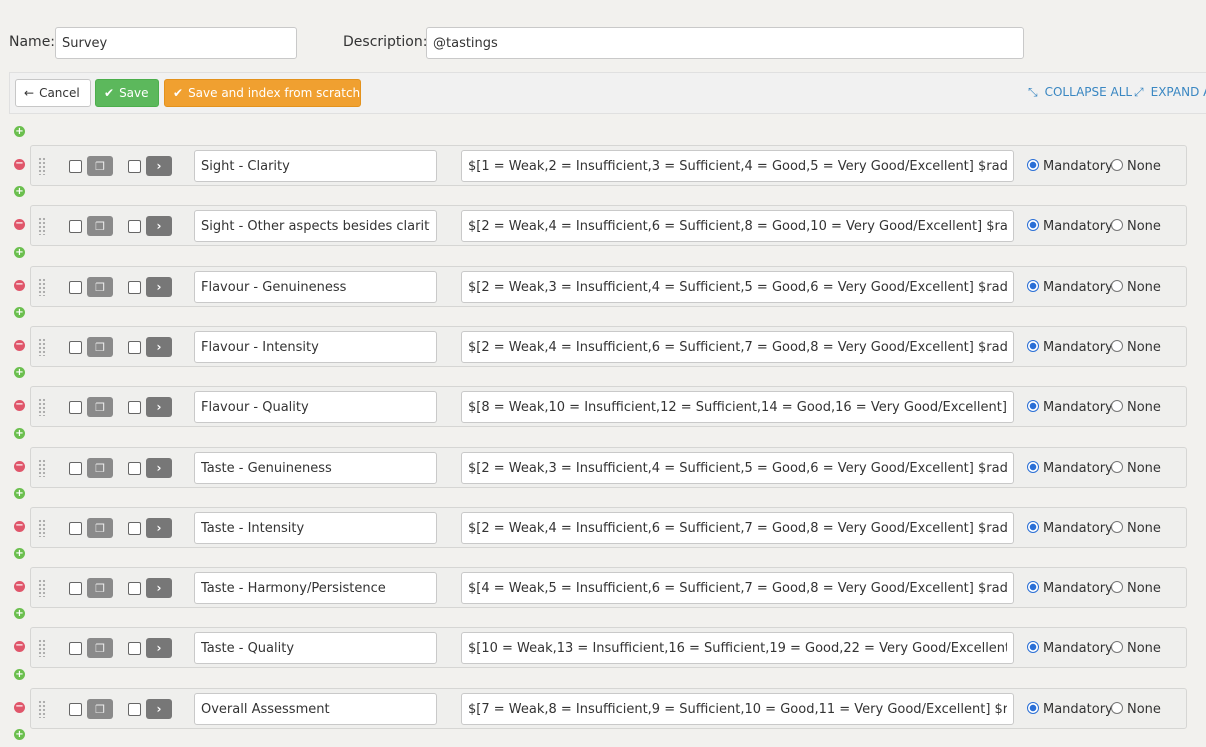 This screenshot has width=1206, height=747. Describe the element at coordinates (1080, 92) in the screenshot. I see `collapse-all-link: ⤡ COLLAPSE ALL` at that location.